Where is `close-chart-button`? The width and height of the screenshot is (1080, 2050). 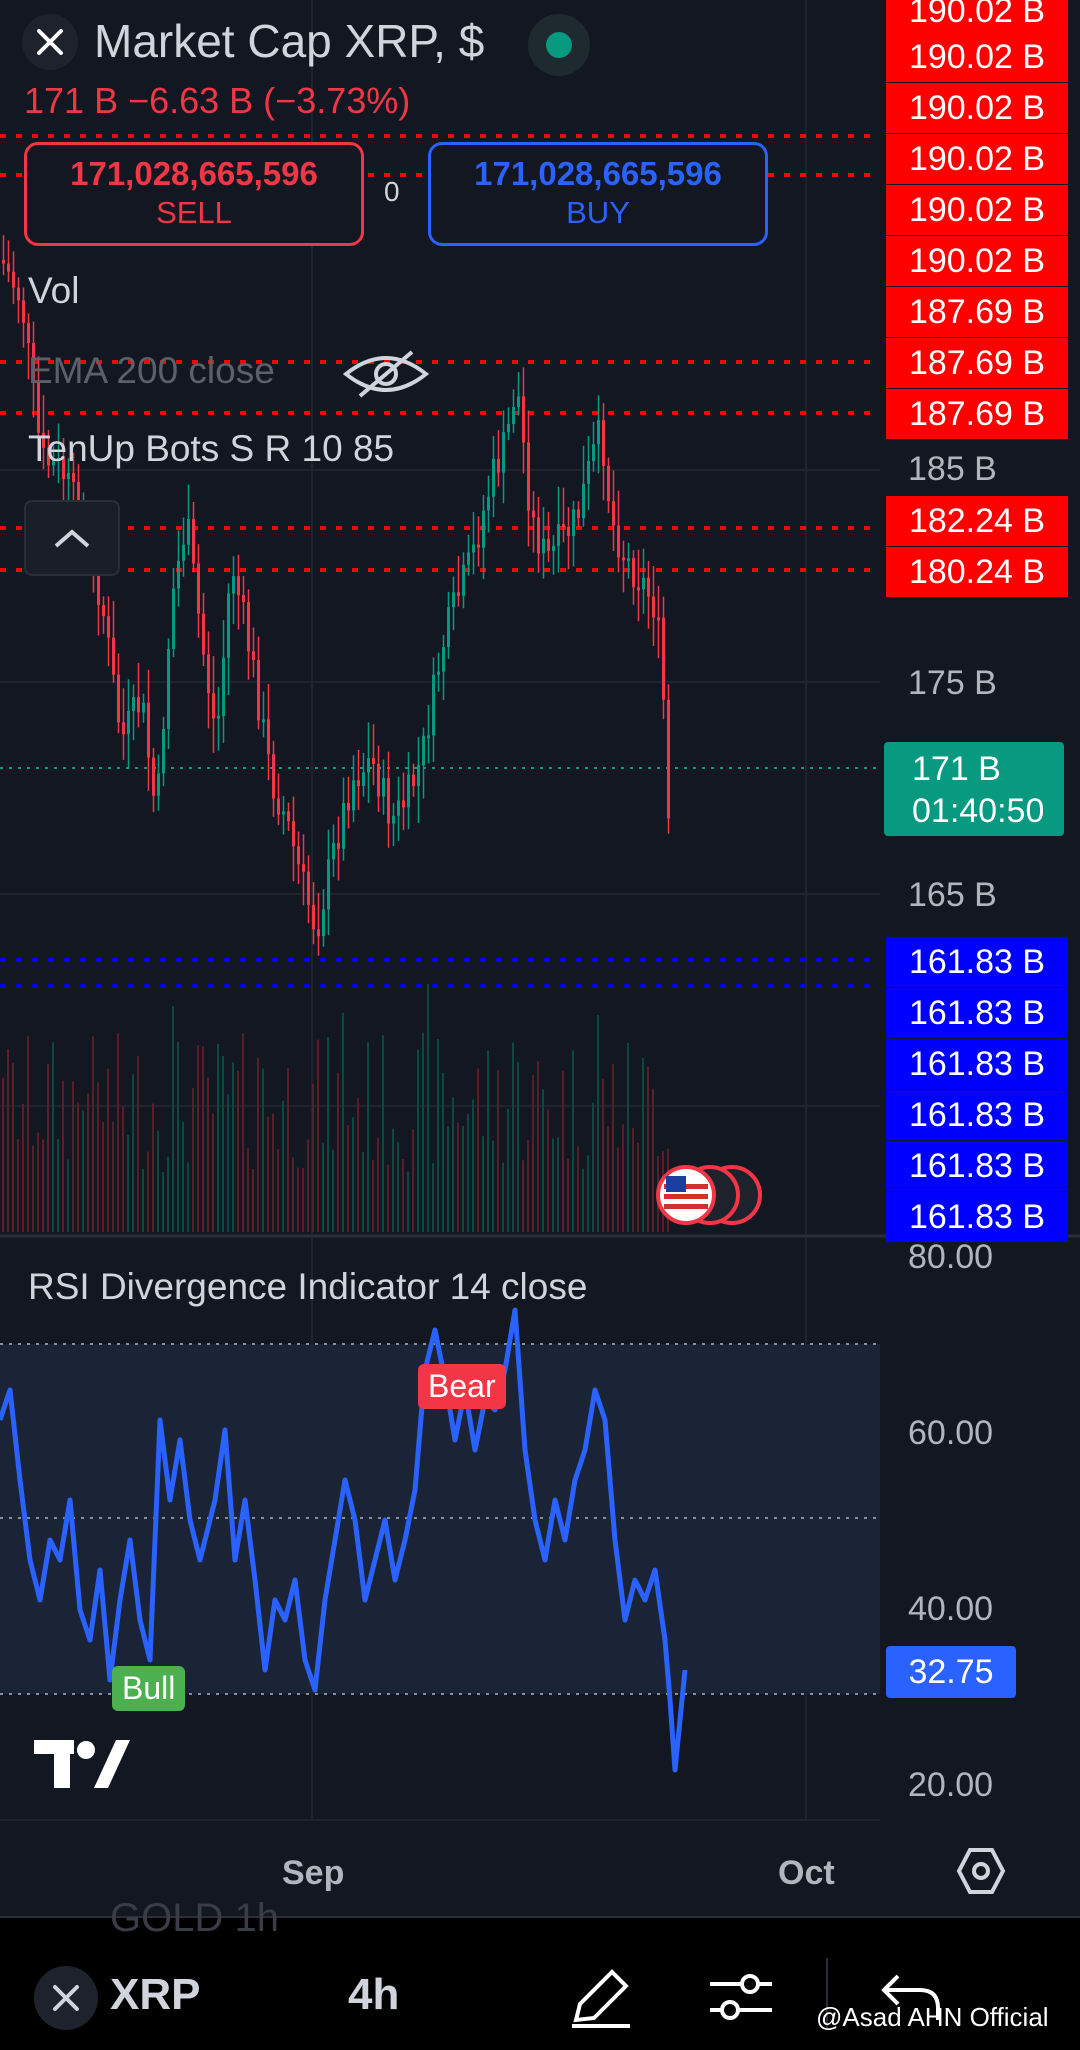
close-chart-button is located at coordinates (50, 42).